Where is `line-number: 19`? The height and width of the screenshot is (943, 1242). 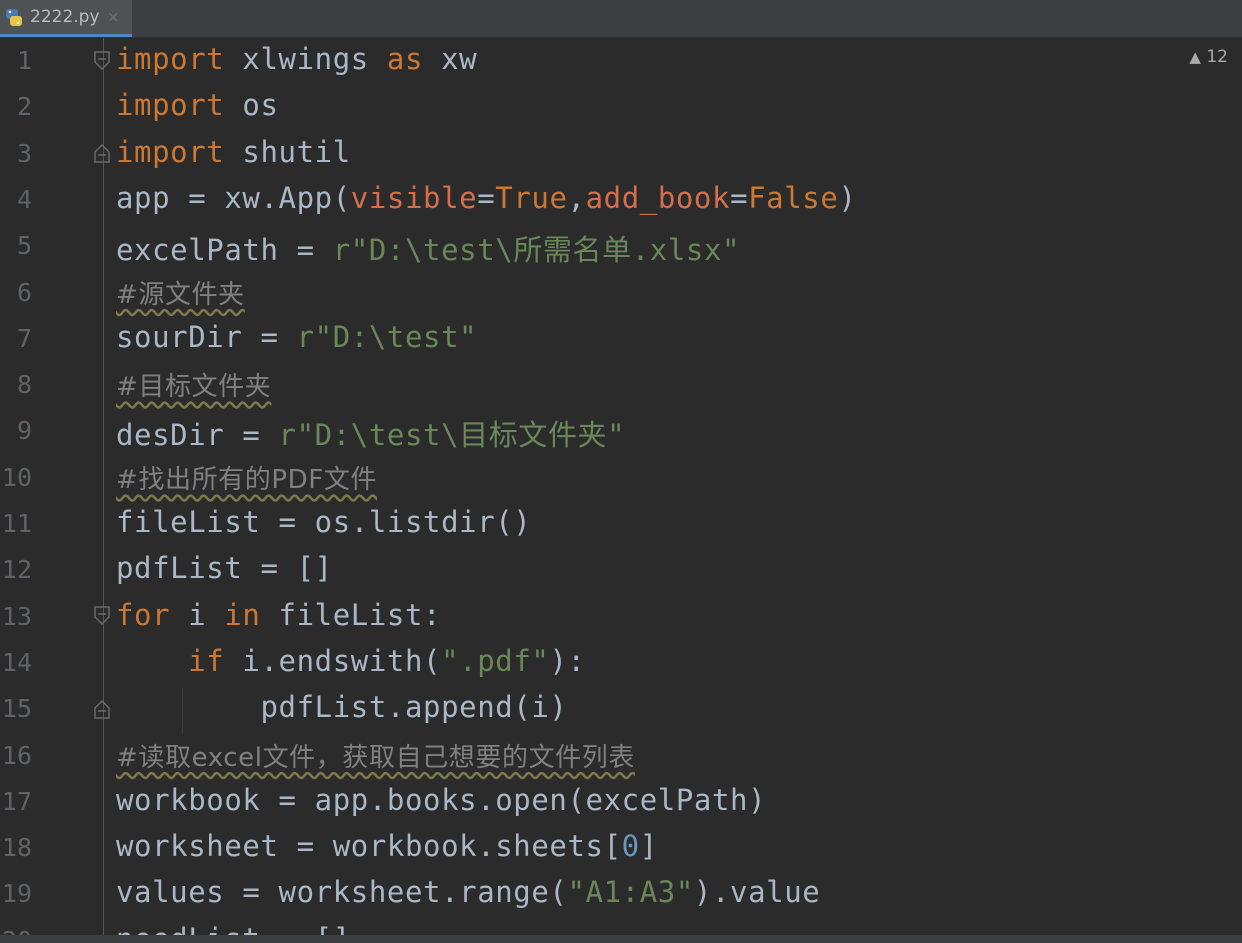
line-number: 19 is located at coordinates (16, 894).